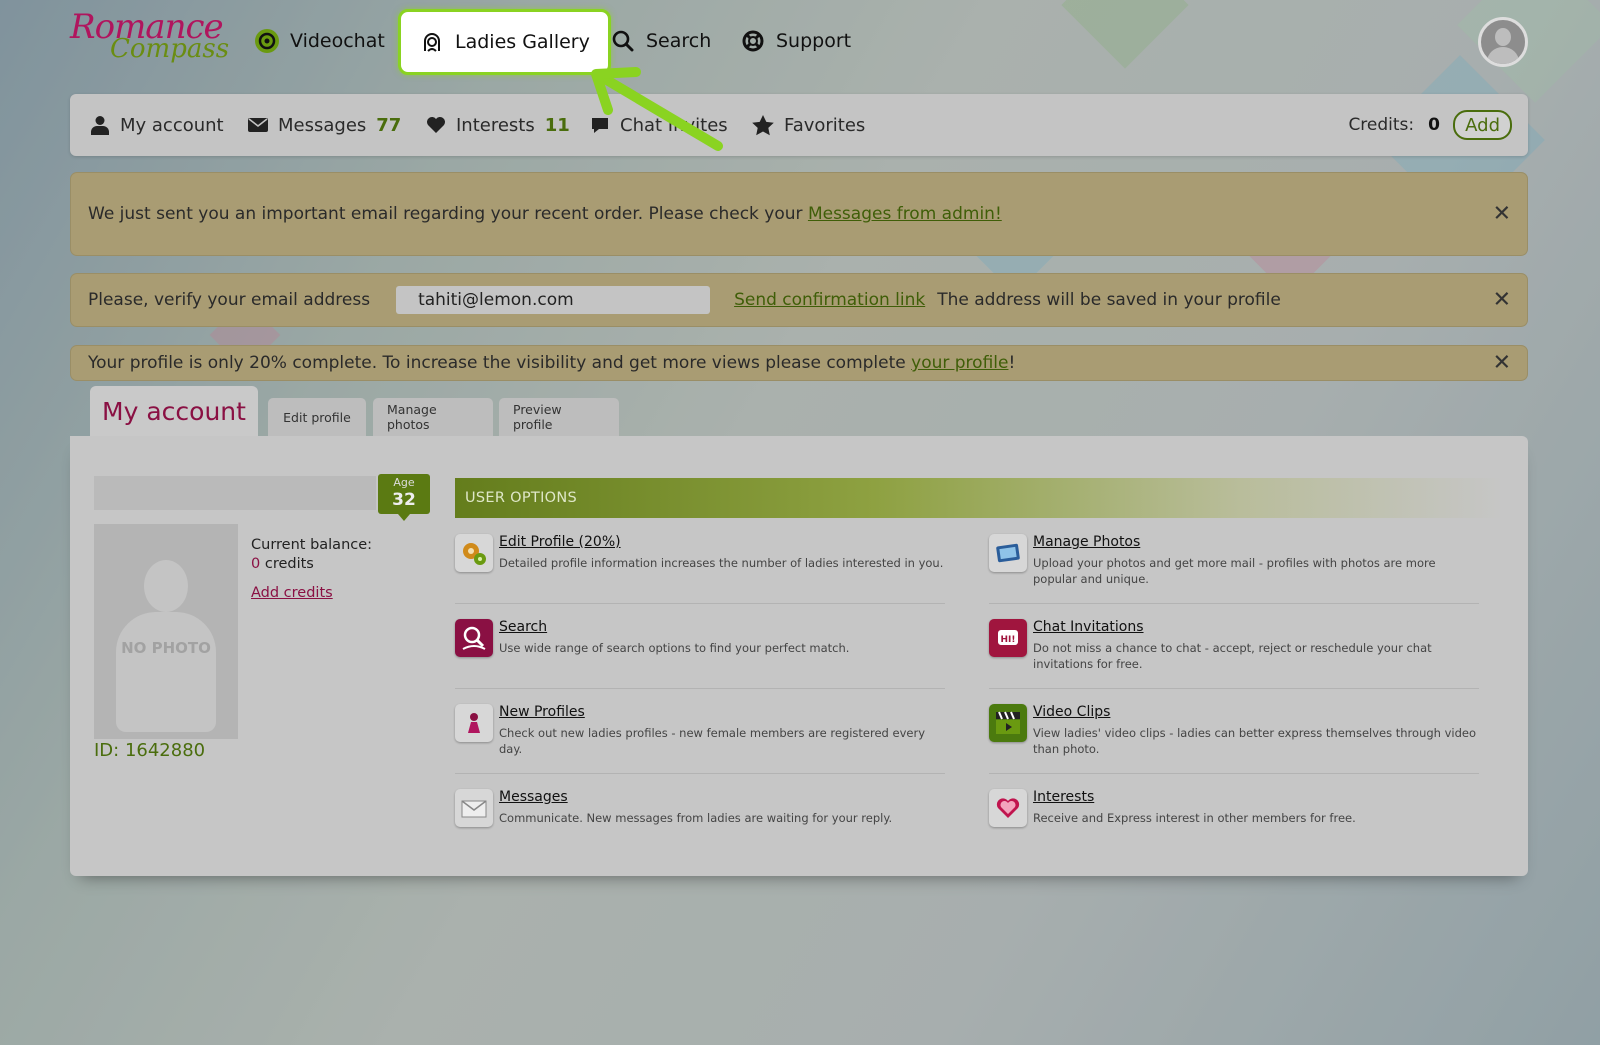 The width and height of the screenshot is (1600, 1045). I want to click on subnav-my-account: My account, so click(157, 125).